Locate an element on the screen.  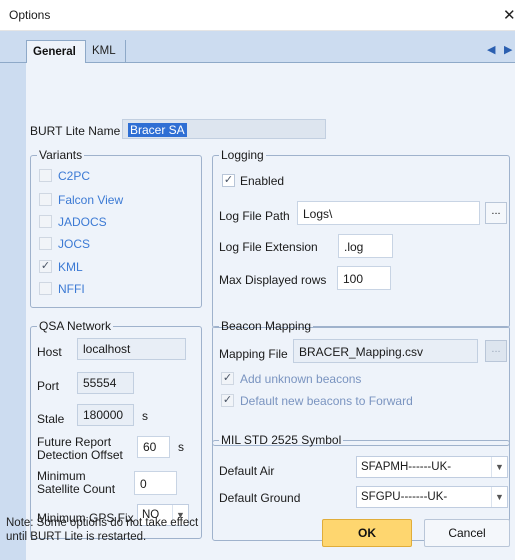
default-air-select: SFAPMH------UK- ▼ is located at coordinates (432, 467).